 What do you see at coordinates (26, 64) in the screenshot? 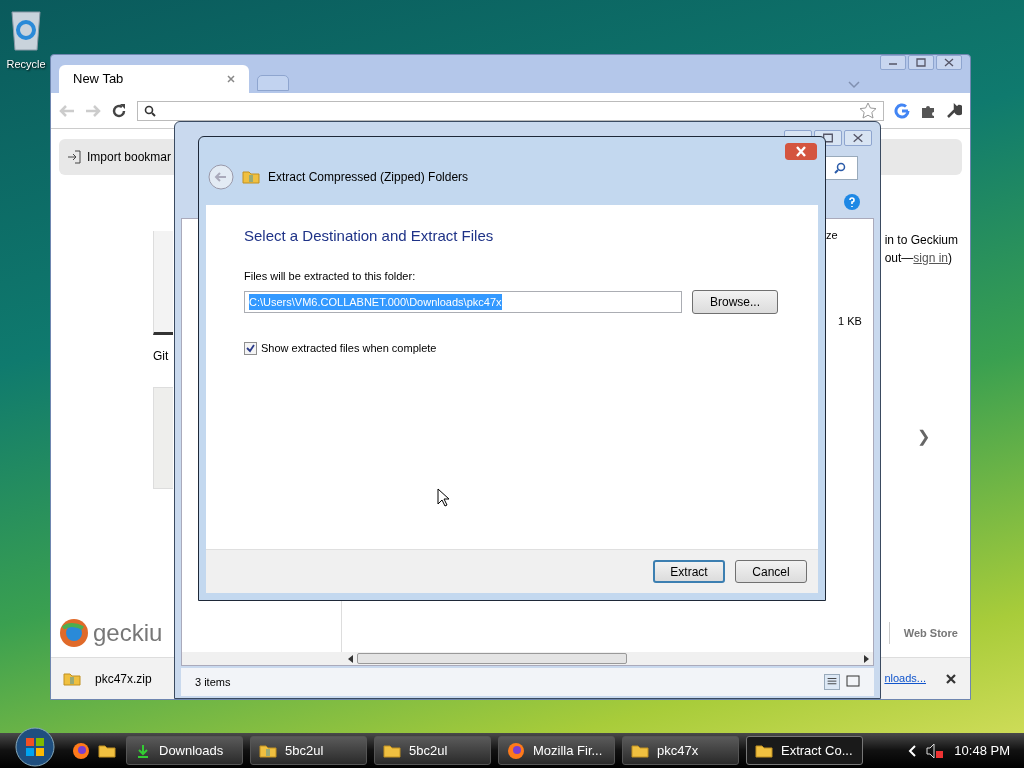
I see `desktop-icon-label: Recycle` at bounding box center [26, 64].